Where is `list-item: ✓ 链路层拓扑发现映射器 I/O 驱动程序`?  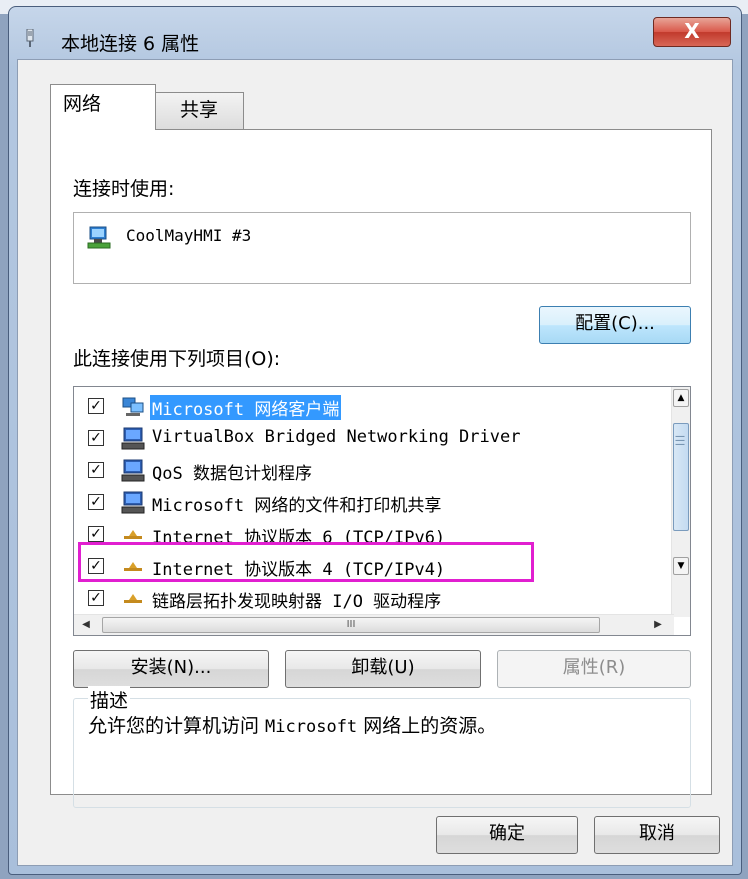 list-item: ✓ 链路层拓扑发现映射器 I/O 驱动程序 is located at coordinates (369, 599).